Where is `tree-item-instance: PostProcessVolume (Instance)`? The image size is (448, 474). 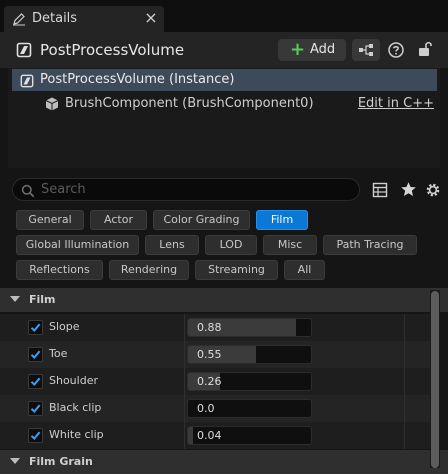
tree-item-instance: PostProcessVolume (Instance) is located at coordinates (224, 80).